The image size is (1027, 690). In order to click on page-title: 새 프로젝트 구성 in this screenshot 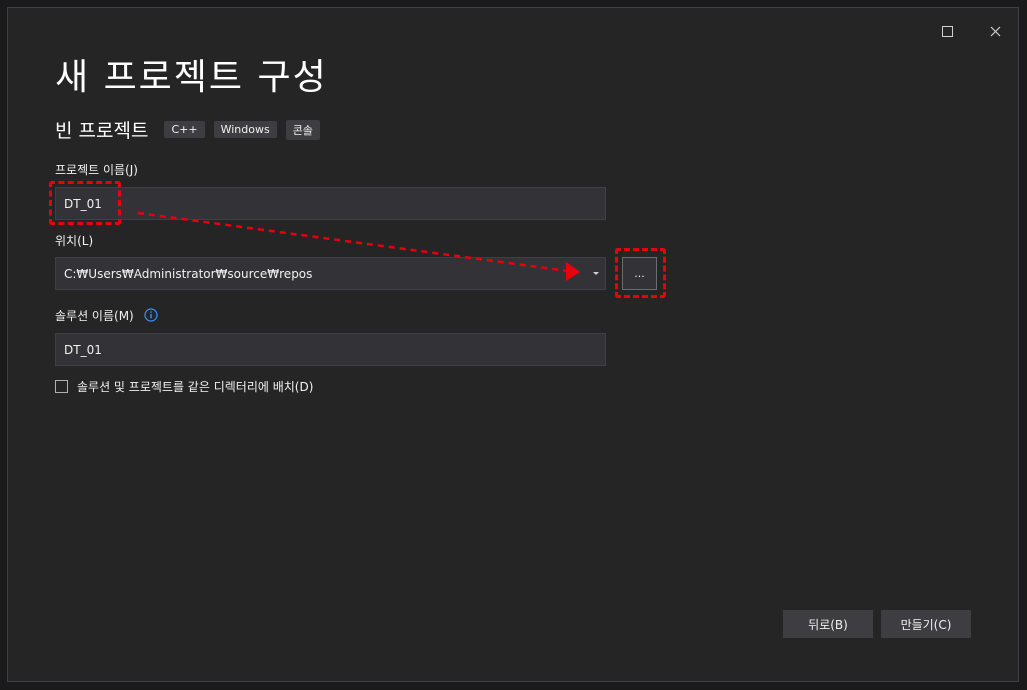, I will do `click(191, 77)`.